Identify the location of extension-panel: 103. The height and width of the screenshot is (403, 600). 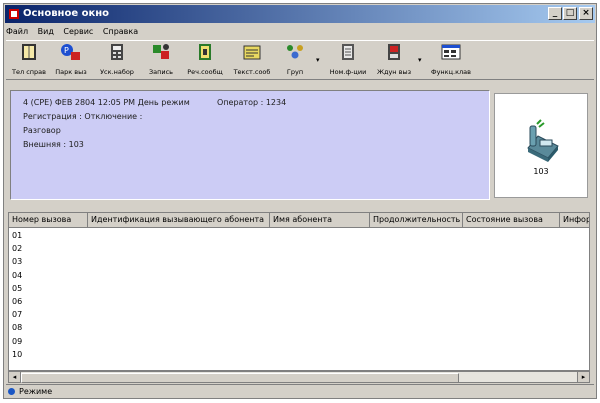
(541, 145).